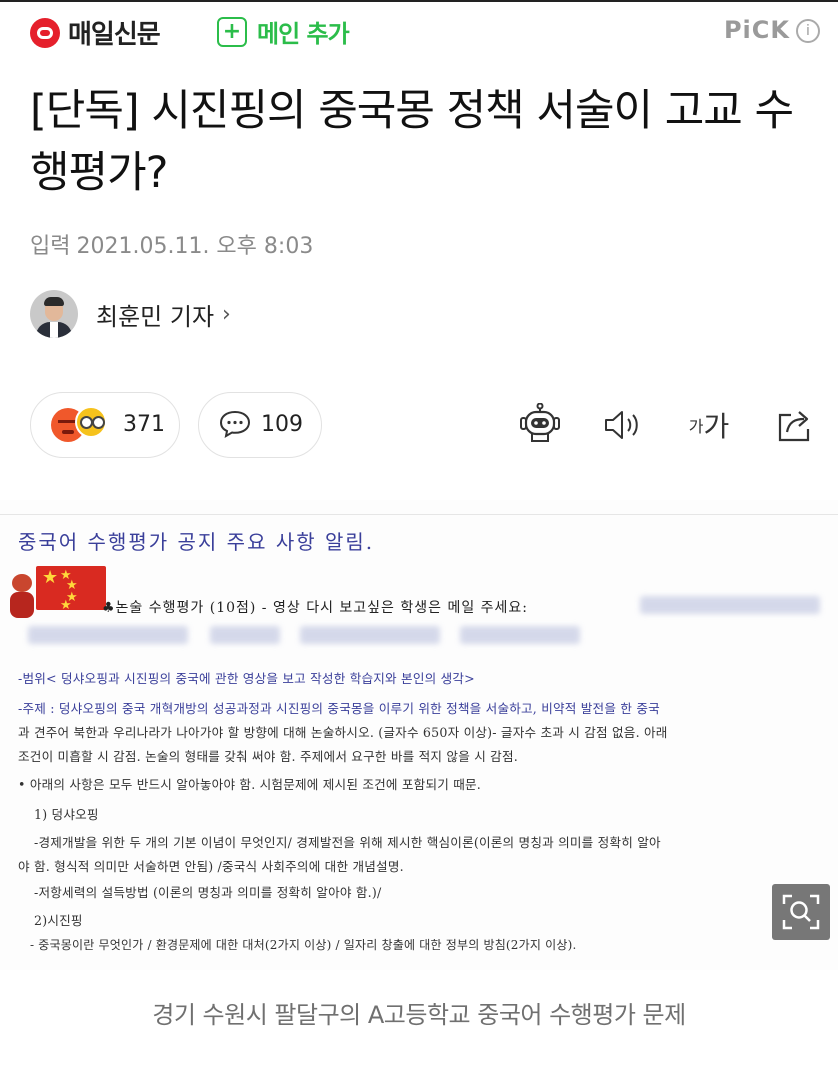 This screenshot has width=838, height=1069. I want to click on avatar, so click(54, 314).